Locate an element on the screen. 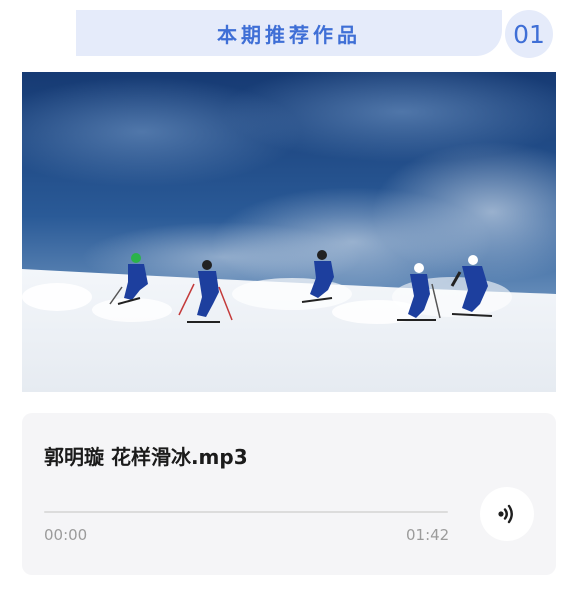 The image size is (578, 595). issue-number-badge: 01 is located at coordinates (529, 34).